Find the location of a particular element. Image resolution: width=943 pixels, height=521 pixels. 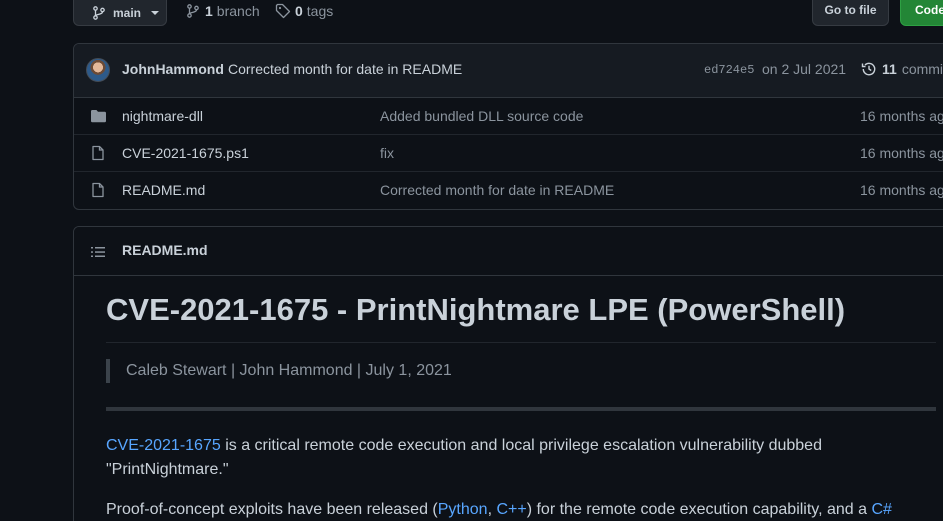

branch-name: main is located at coordinates (127, 13).